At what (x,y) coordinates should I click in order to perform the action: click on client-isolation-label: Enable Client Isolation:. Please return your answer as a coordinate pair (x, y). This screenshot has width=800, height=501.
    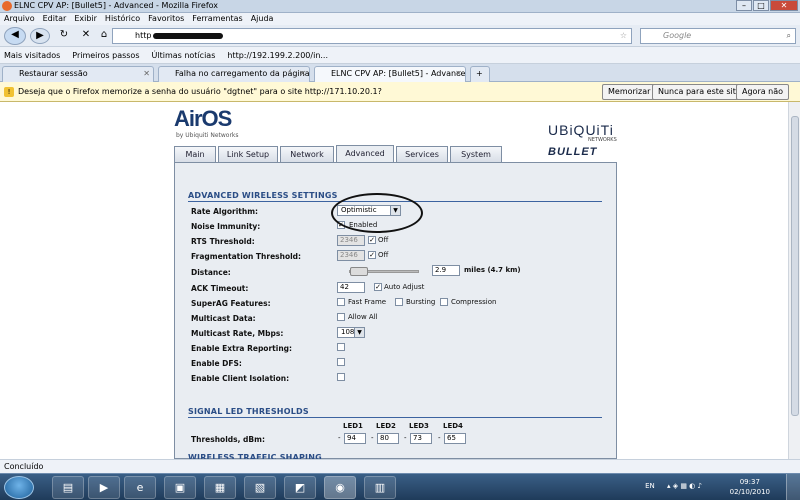
    Looking at the image, I should click on (240, 378).